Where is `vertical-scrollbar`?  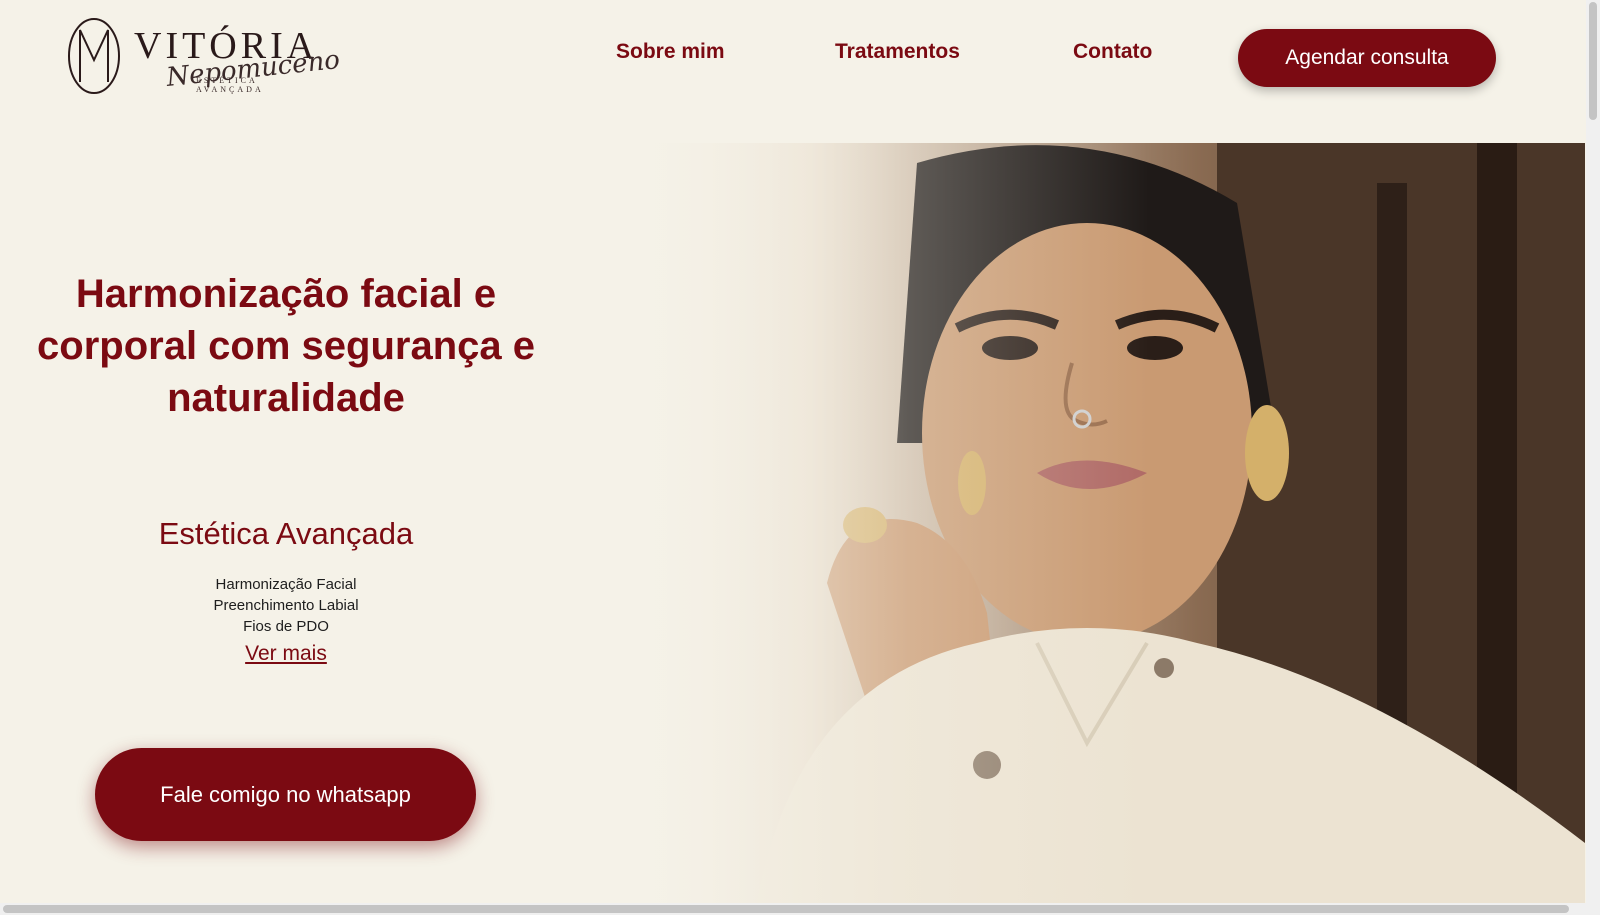 vertical-scrollbar is located at coordinates (1593, 451).